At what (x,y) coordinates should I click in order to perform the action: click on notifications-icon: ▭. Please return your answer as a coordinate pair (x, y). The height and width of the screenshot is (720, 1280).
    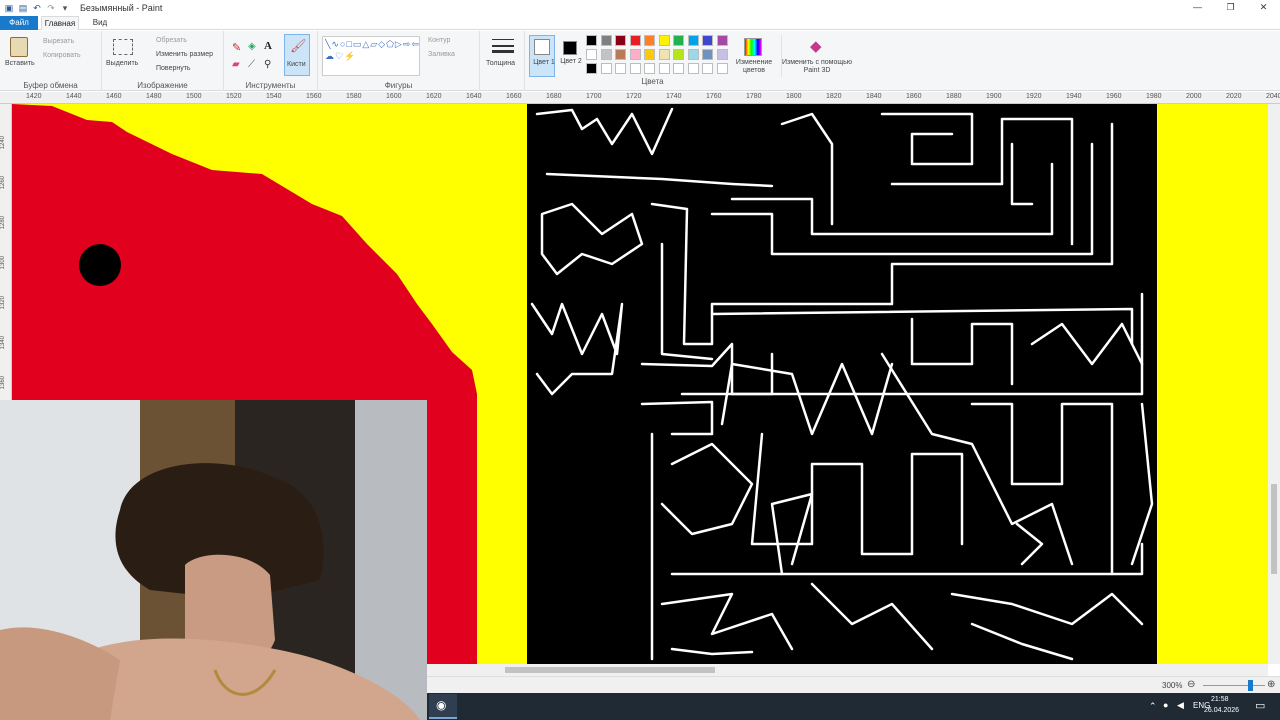
    Looking at the image, I should click on (1260, 705).